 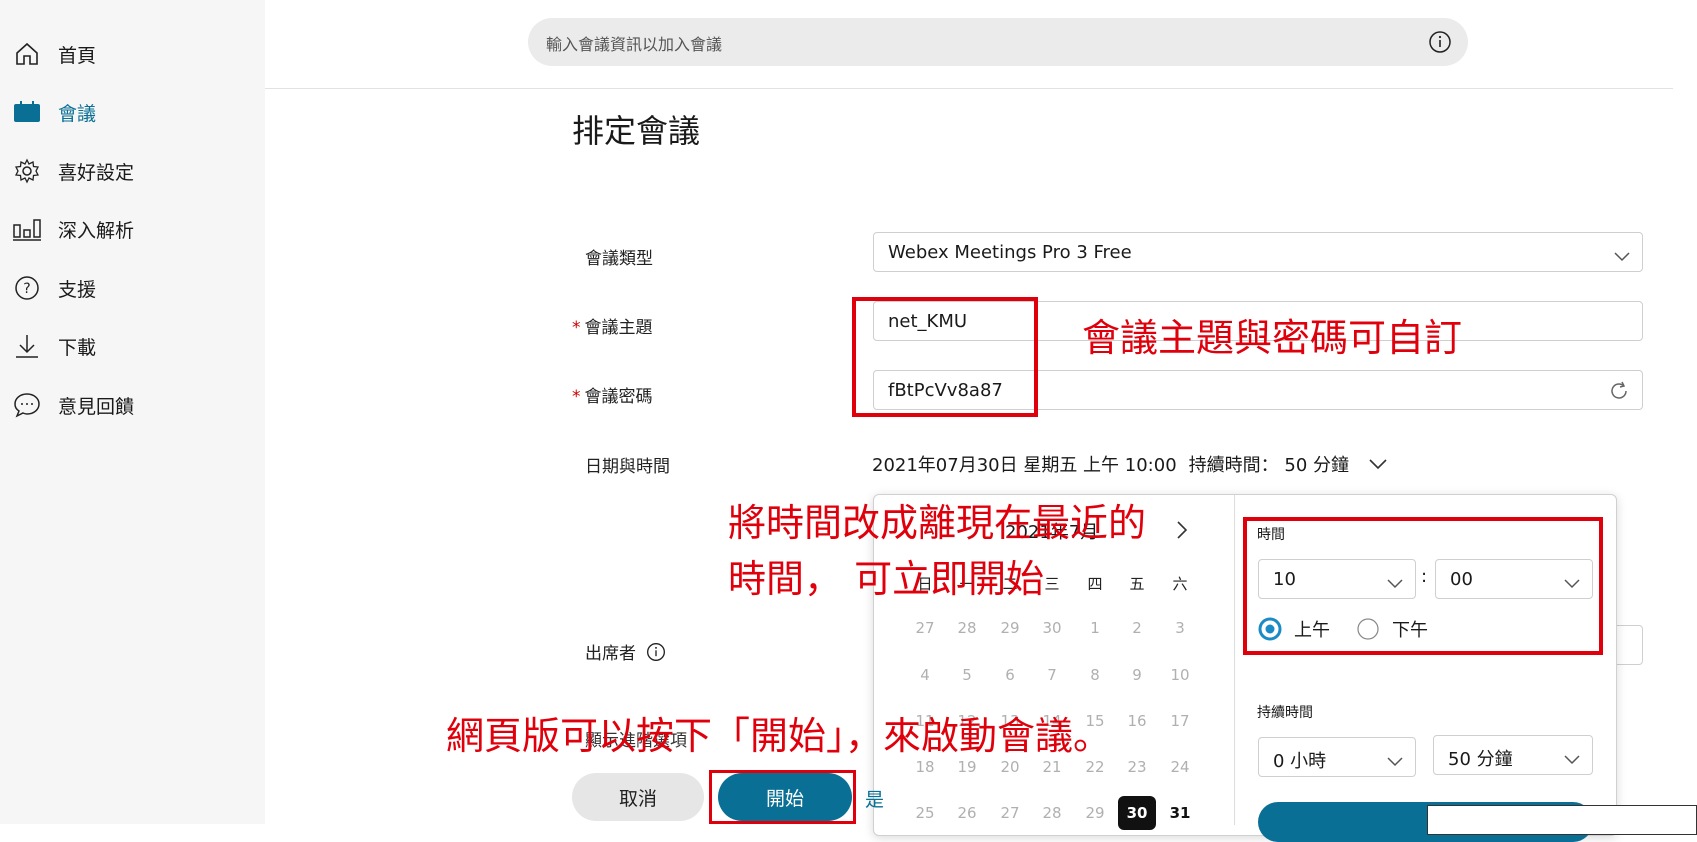 I want to click on schedule-link: 是, so click(x=874, y=798).